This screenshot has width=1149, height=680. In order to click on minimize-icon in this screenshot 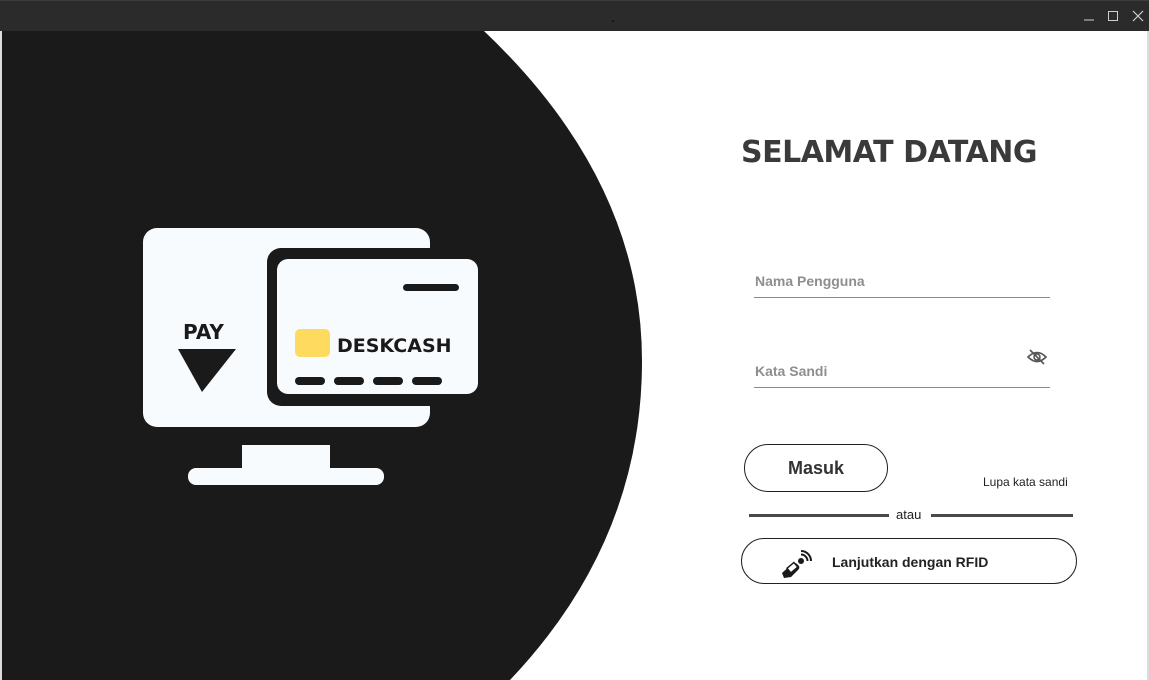, I will do `click(1089, 20)`.